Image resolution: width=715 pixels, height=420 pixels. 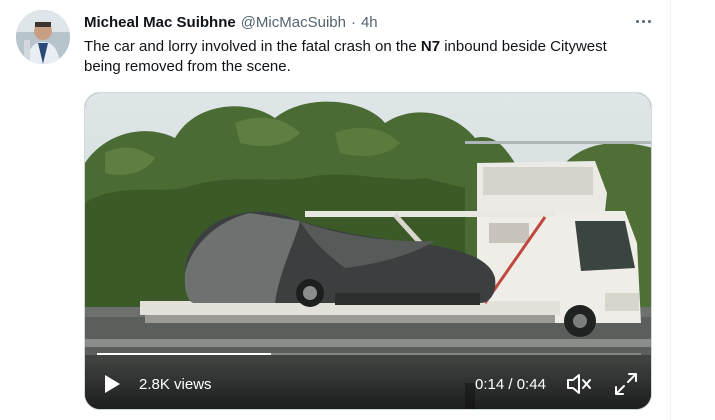 I want to click on current-time: 0:14, so click(x=490, y=384).